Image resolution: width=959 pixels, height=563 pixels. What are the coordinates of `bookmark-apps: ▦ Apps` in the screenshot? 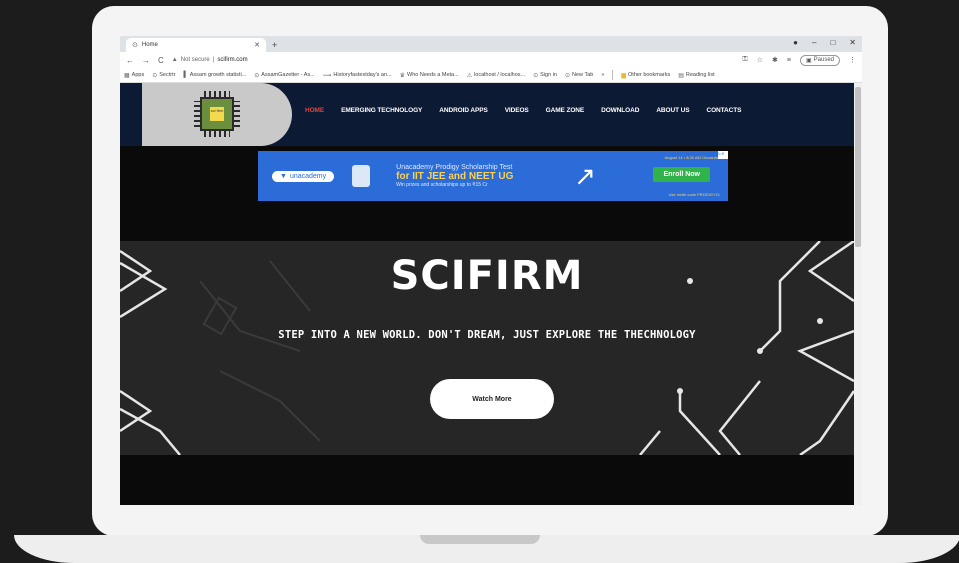 It's located at (134, 75).